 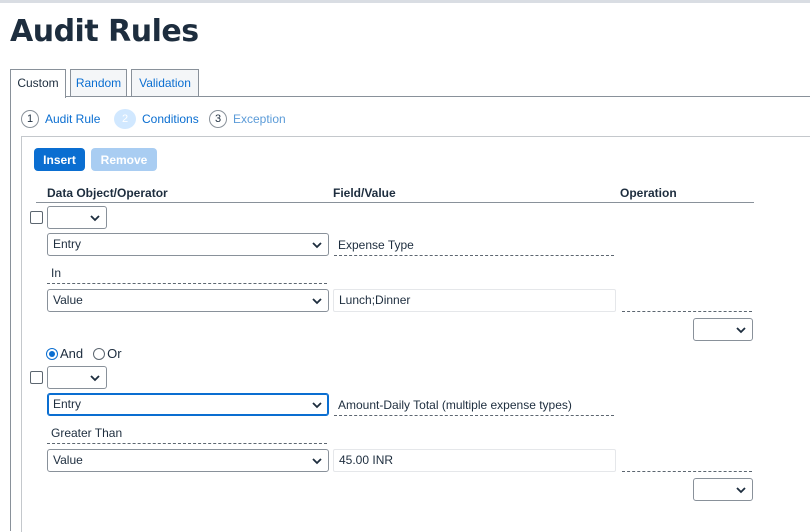 I want to click on and-radio, so click(x=52, y=353).